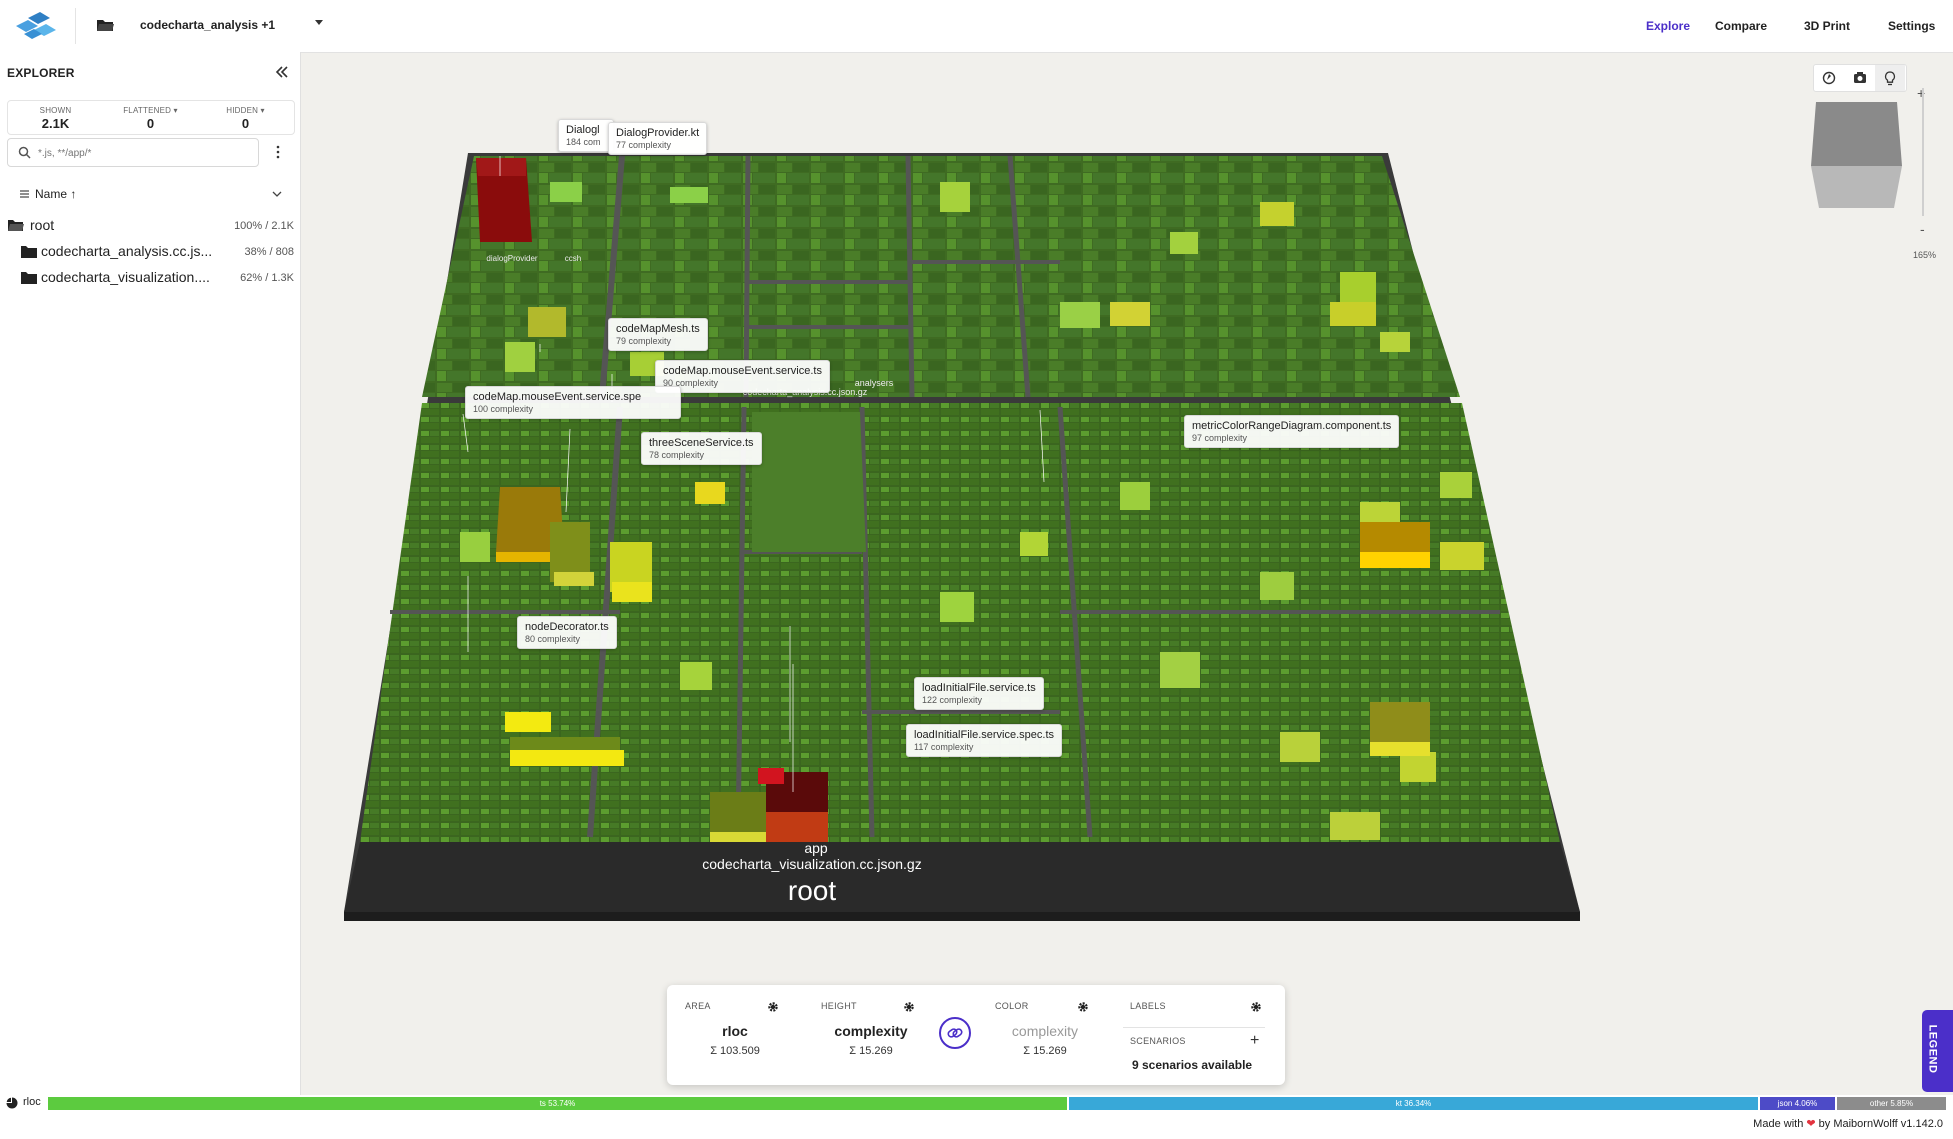 Image resolution: width=1953 pixels, height=1139 pixels. I want to click on link-metrics-button, so click(955, 1033).